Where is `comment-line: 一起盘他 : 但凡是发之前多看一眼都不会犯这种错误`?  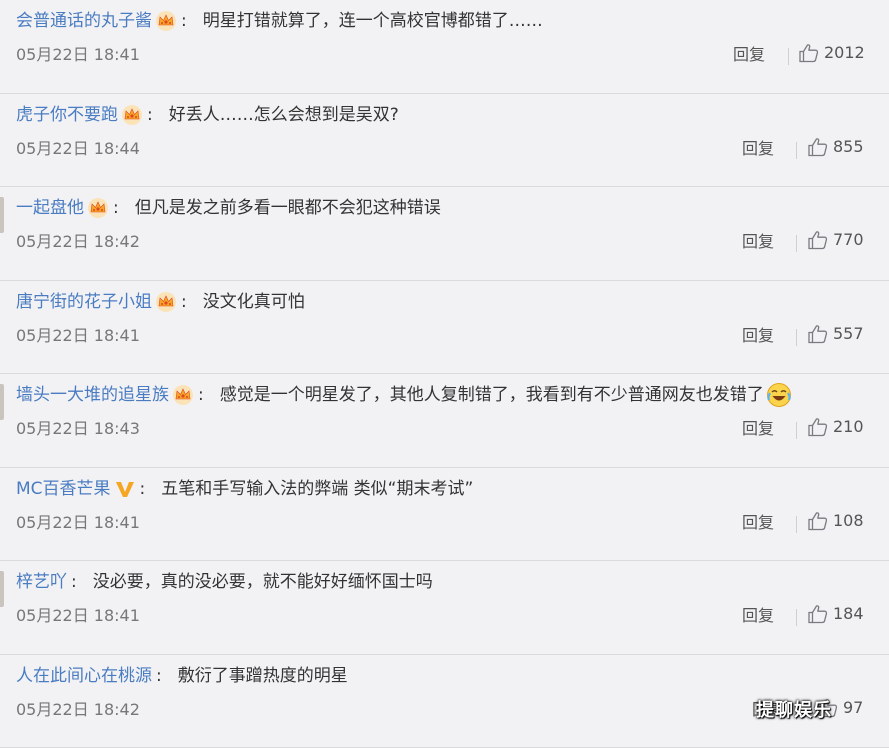
comment-line: 一起盘他 : 但凡是发之前多看一眼都不会犯这种错误 is located at coordinates (228, 208).